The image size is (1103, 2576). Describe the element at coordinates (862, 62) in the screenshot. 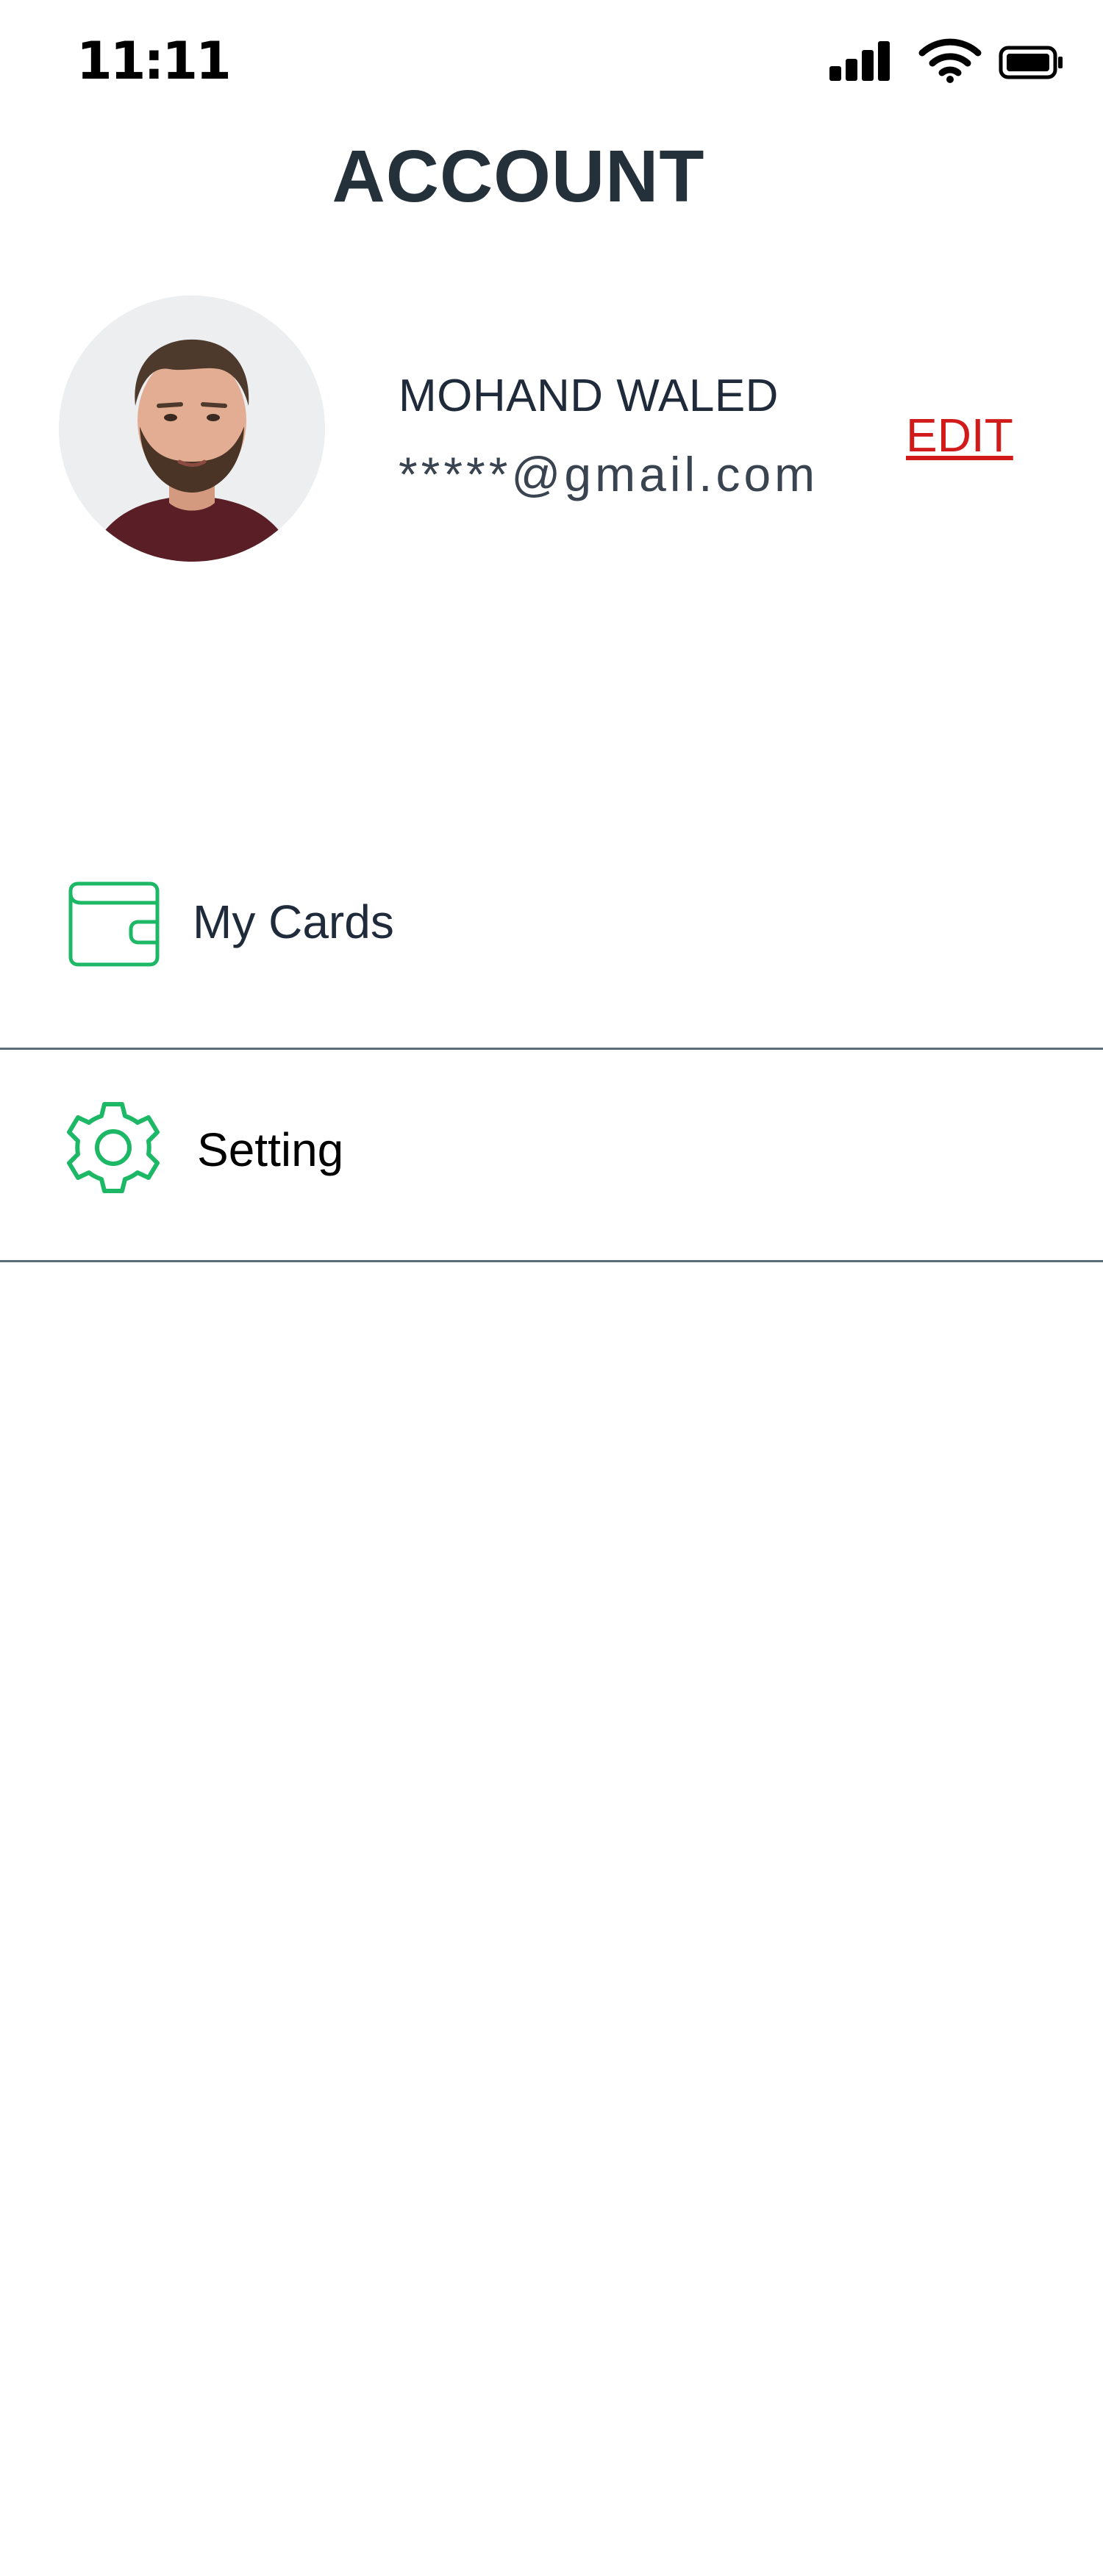

I see `cellular-signal-icon` at that location.